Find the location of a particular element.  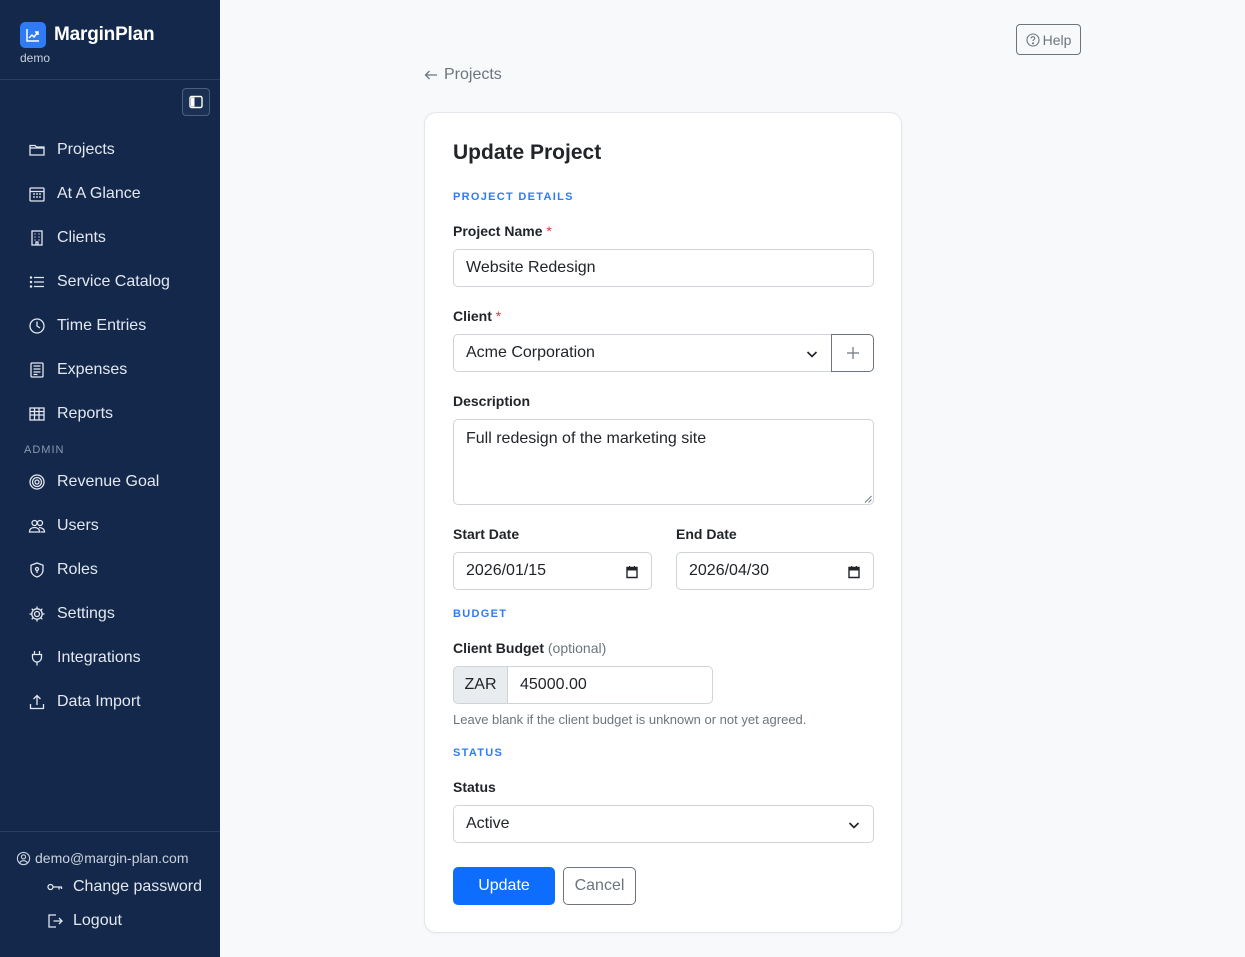

sidebar-item-label: Projects is located at coordinates (86, 149).